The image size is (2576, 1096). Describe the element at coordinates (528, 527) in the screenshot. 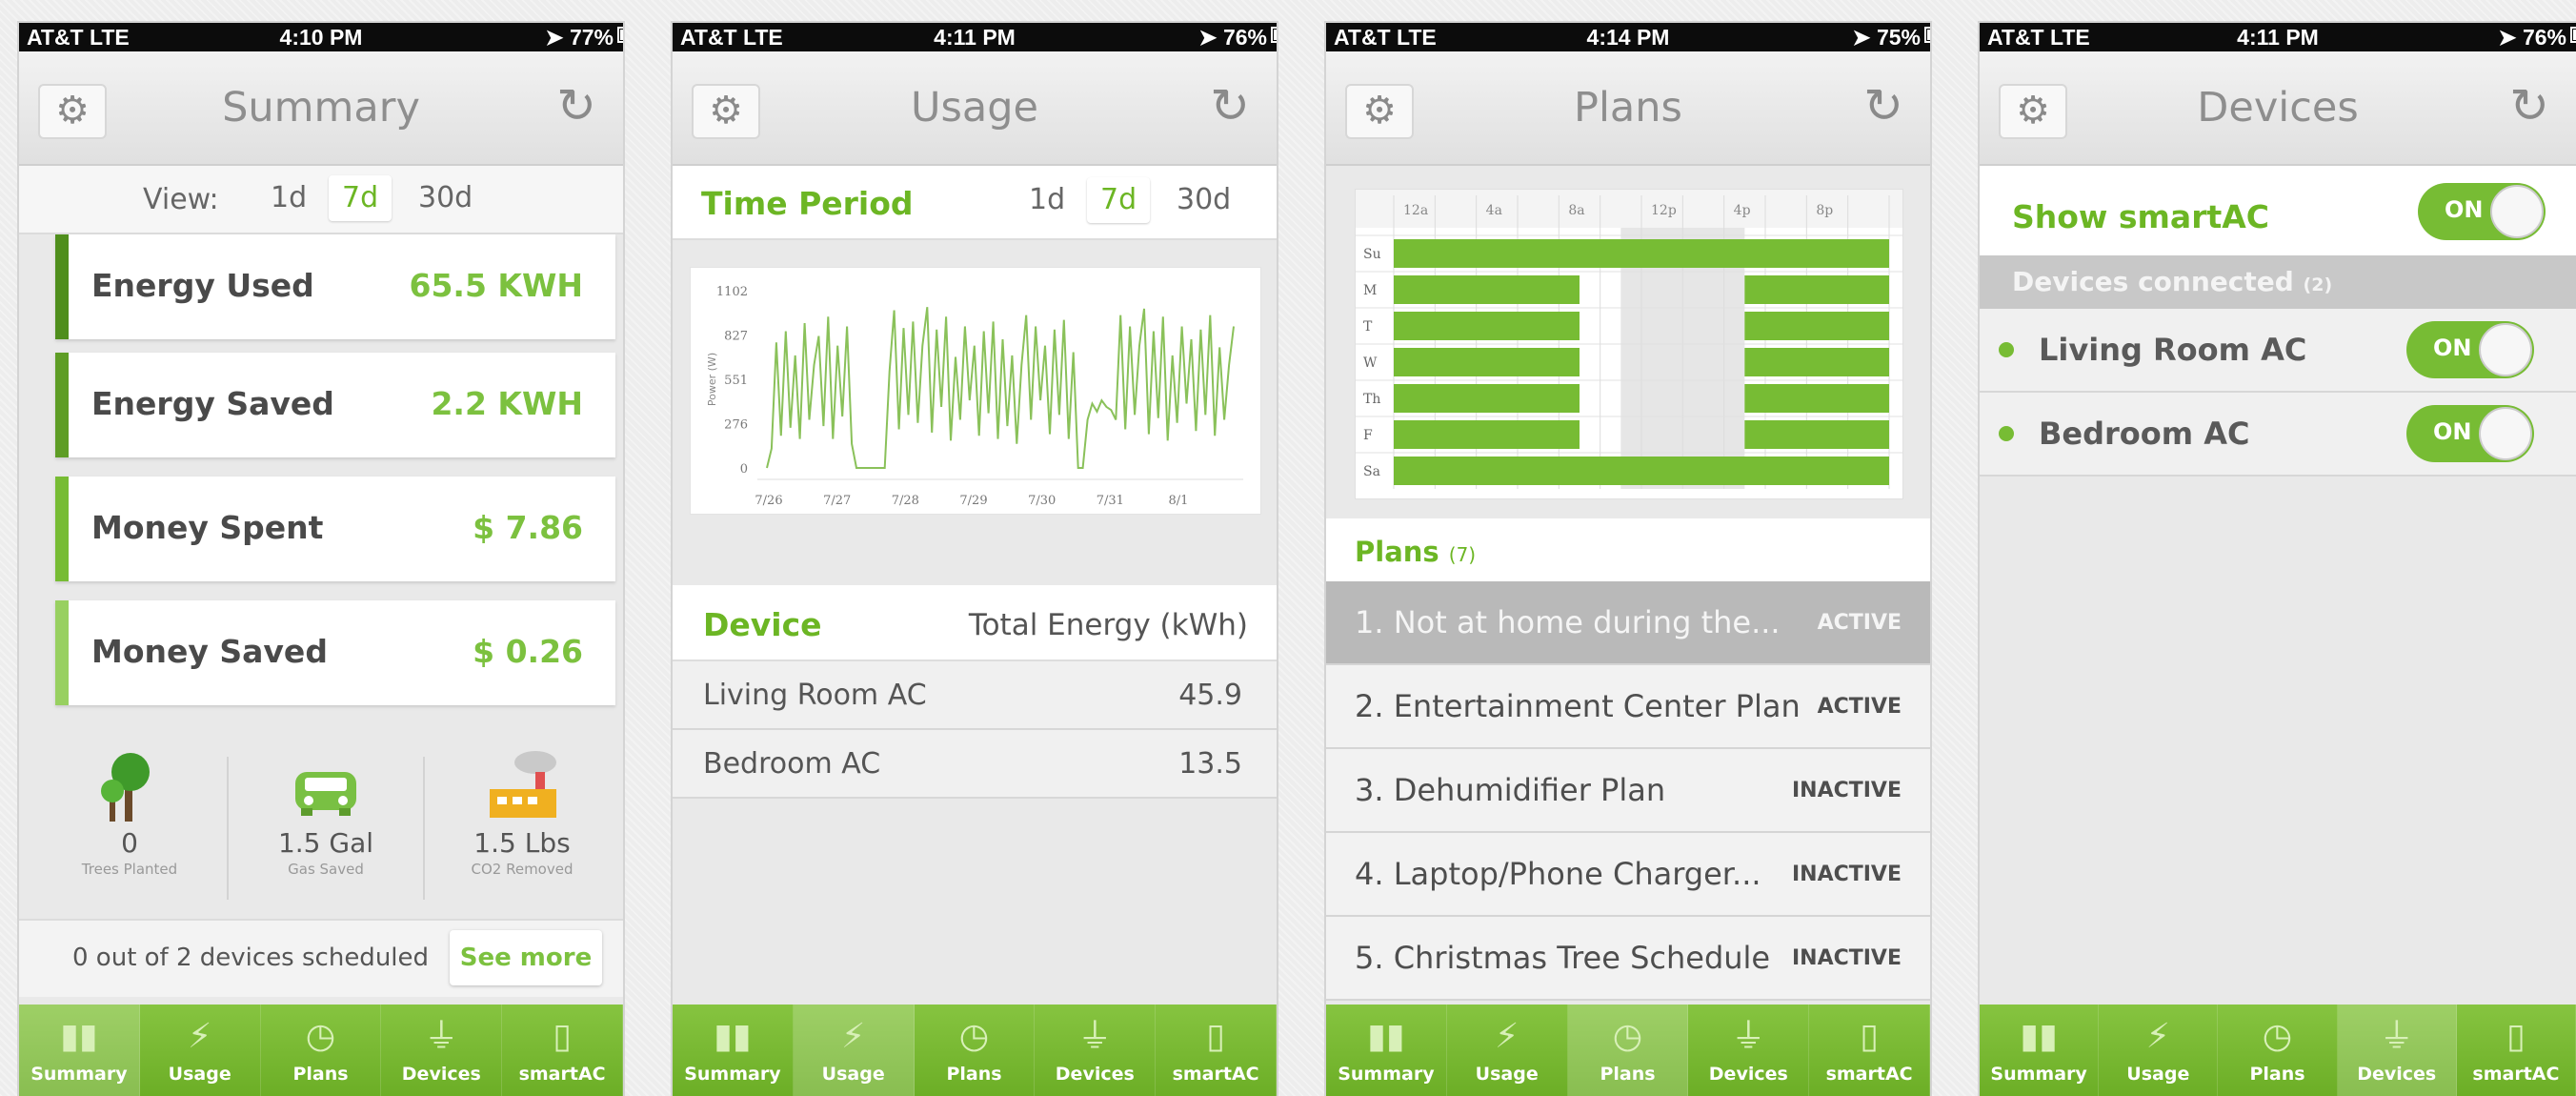

I see `stat-value: $ 7.86` at that location.